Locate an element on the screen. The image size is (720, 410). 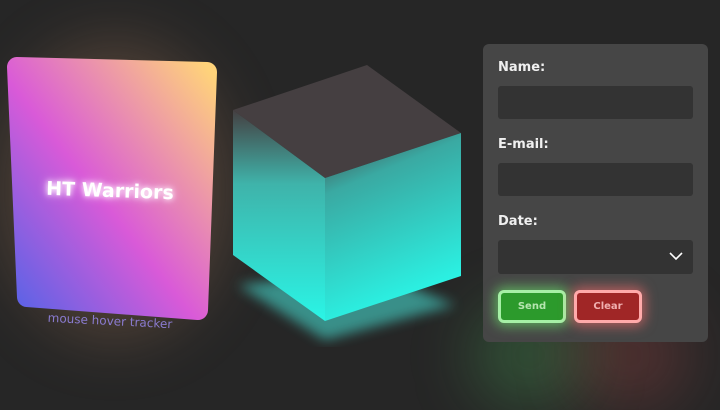
date-label: Date: is located at coordinates (518, 221).